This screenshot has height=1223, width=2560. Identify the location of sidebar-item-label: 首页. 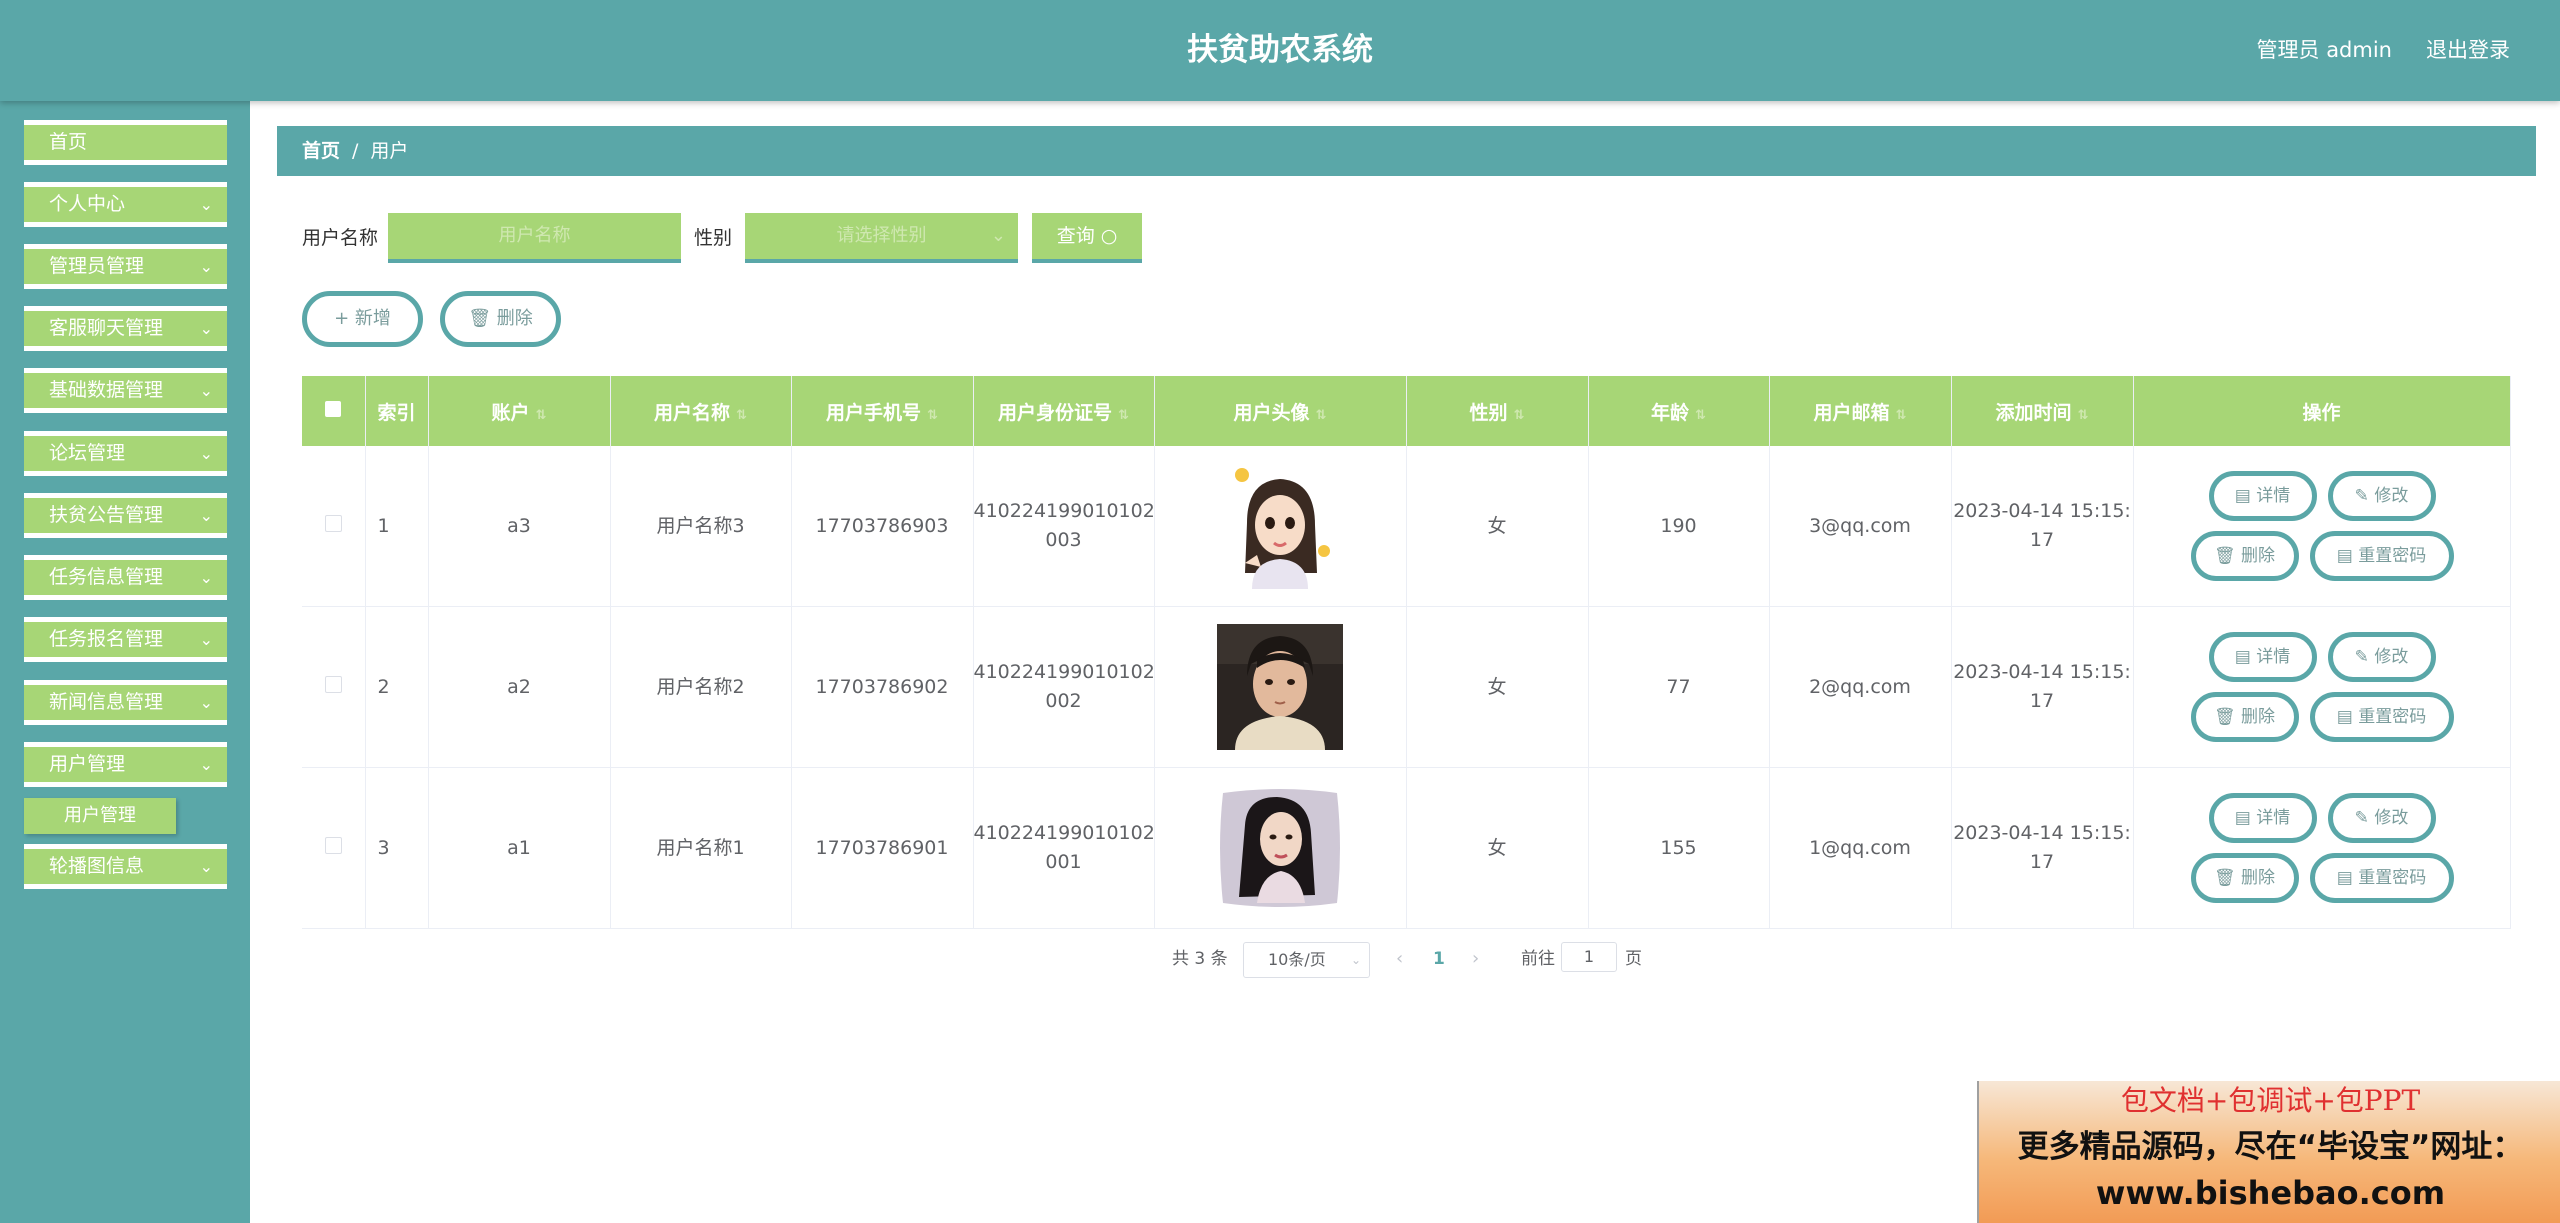
(68, 142).